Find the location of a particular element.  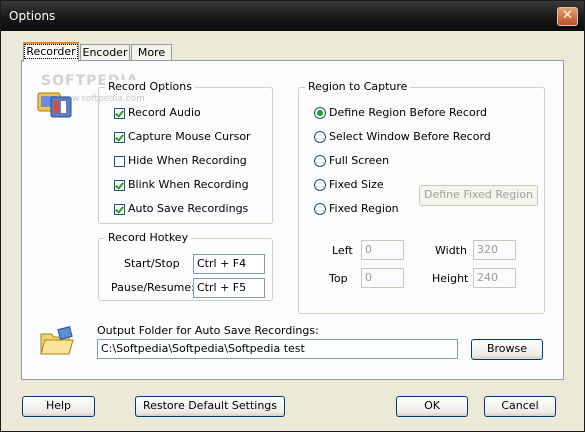

tab-recorder-label: Recorder is located at coordinates (51, 51).